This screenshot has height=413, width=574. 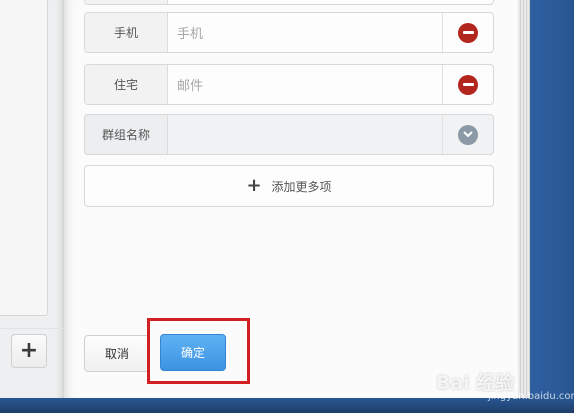 I want to click on window-frame-edge, so click(x=552, y=206).